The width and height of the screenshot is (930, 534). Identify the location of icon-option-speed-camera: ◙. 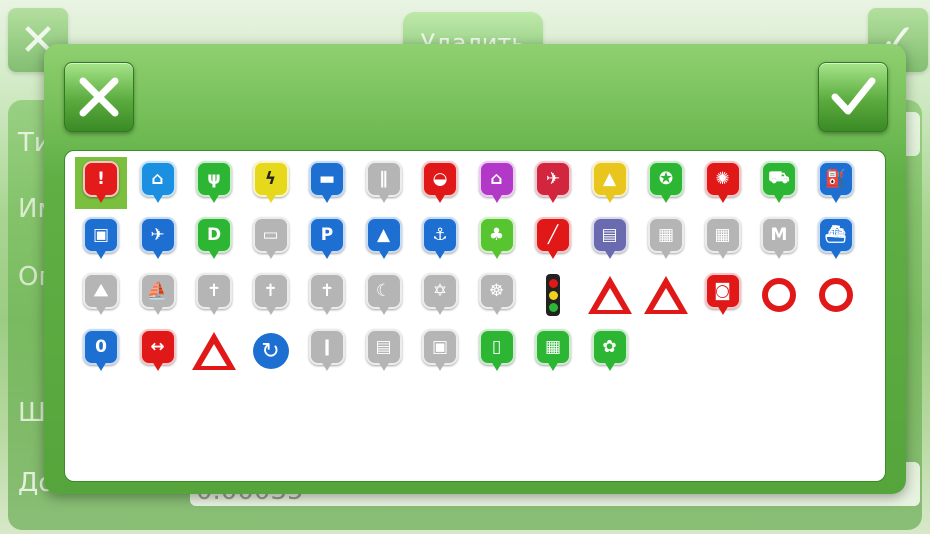
(723, 295).